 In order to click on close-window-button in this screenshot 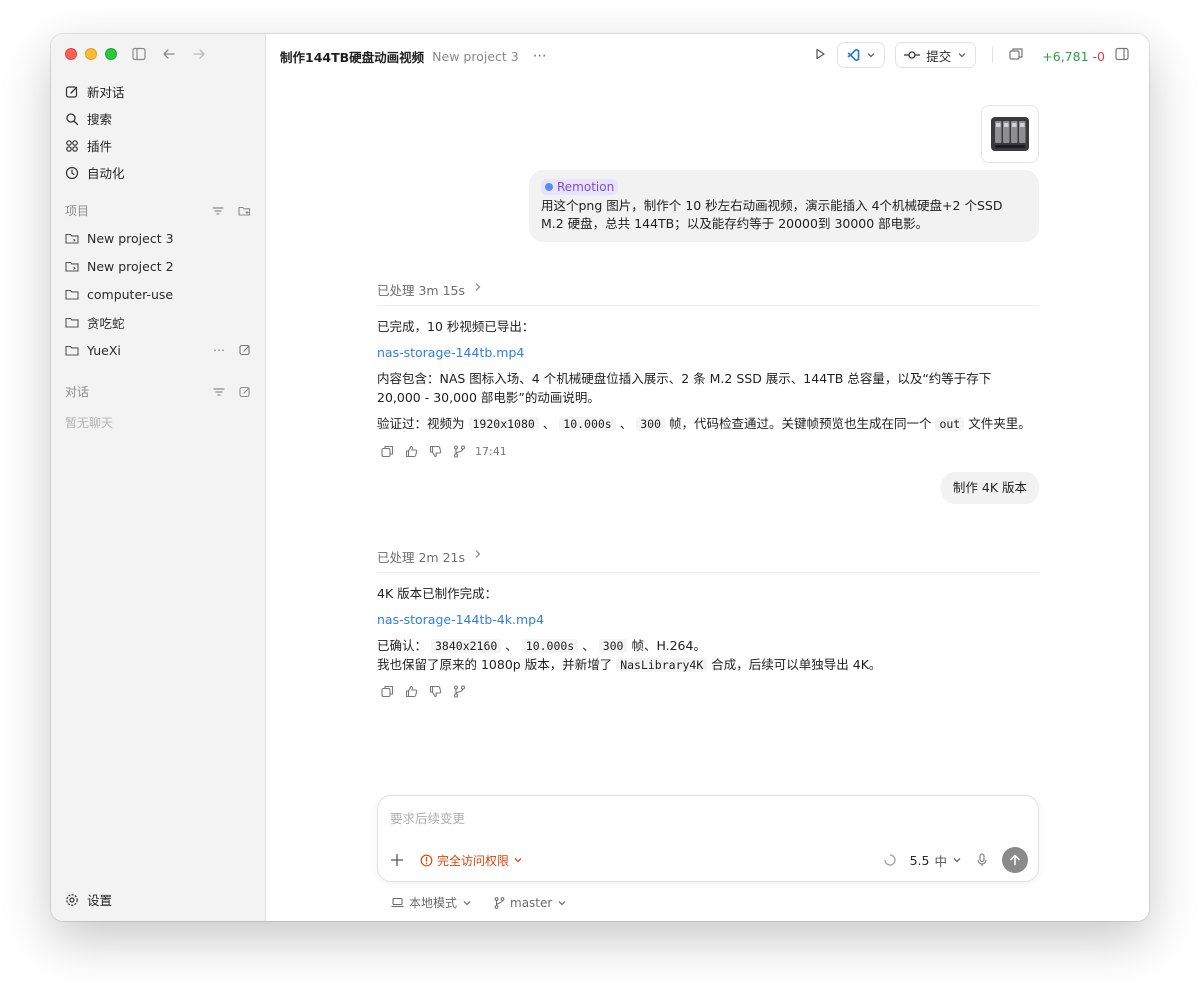, I will do `click(71, 54)`.